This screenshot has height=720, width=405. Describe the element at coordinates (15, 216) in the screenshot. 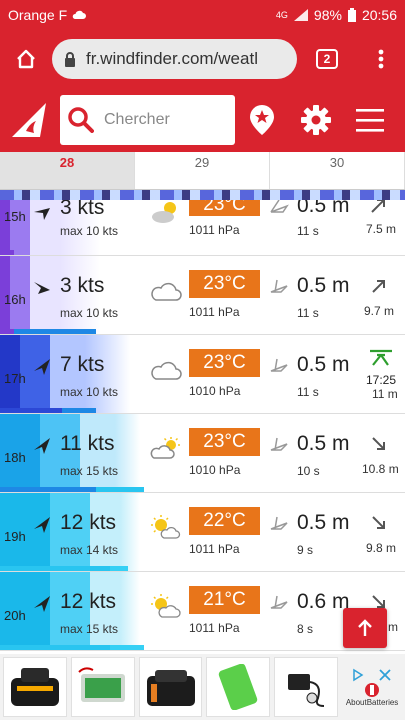

I see `hour-label: 15h` at that location.